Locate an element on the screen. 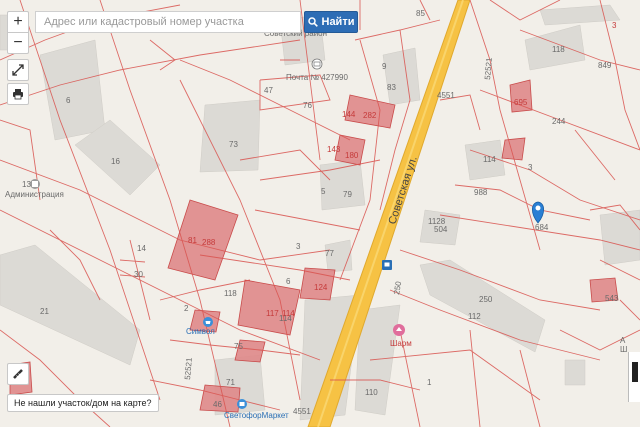 The image size is (640, 427). house-number: 21 is located at coordinates (44, 311).